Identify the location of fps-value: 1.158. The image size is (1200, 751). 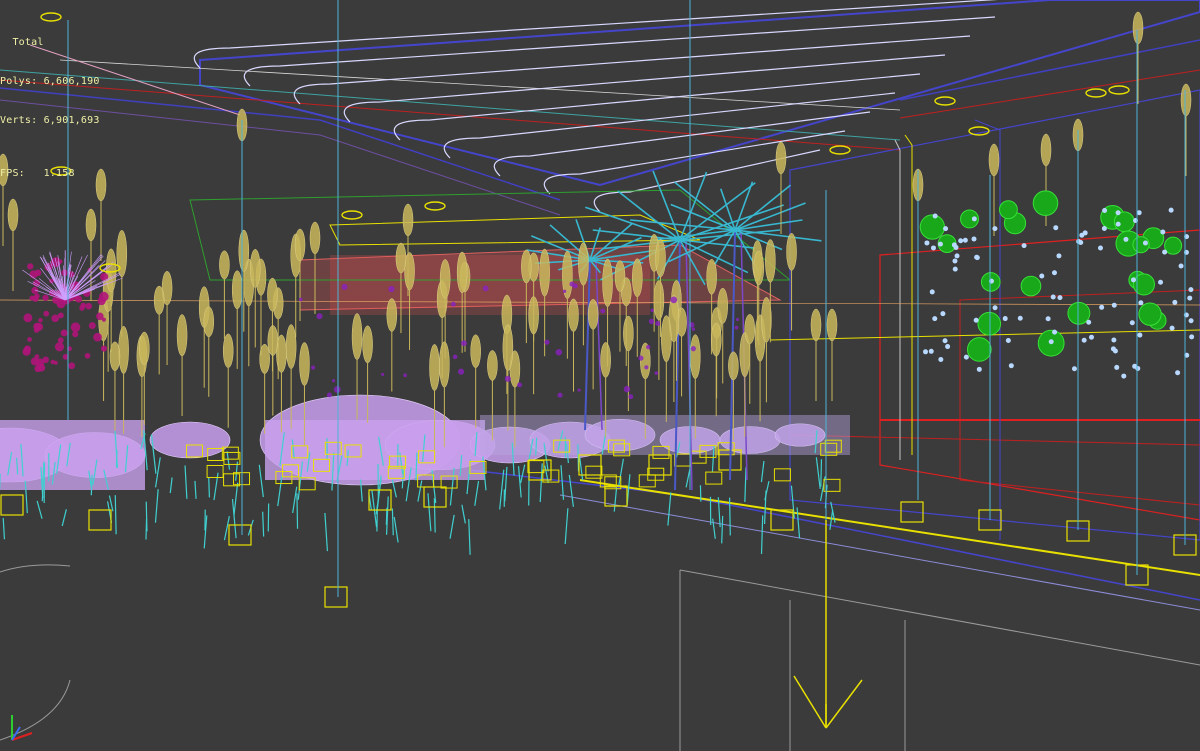
(59, 173).